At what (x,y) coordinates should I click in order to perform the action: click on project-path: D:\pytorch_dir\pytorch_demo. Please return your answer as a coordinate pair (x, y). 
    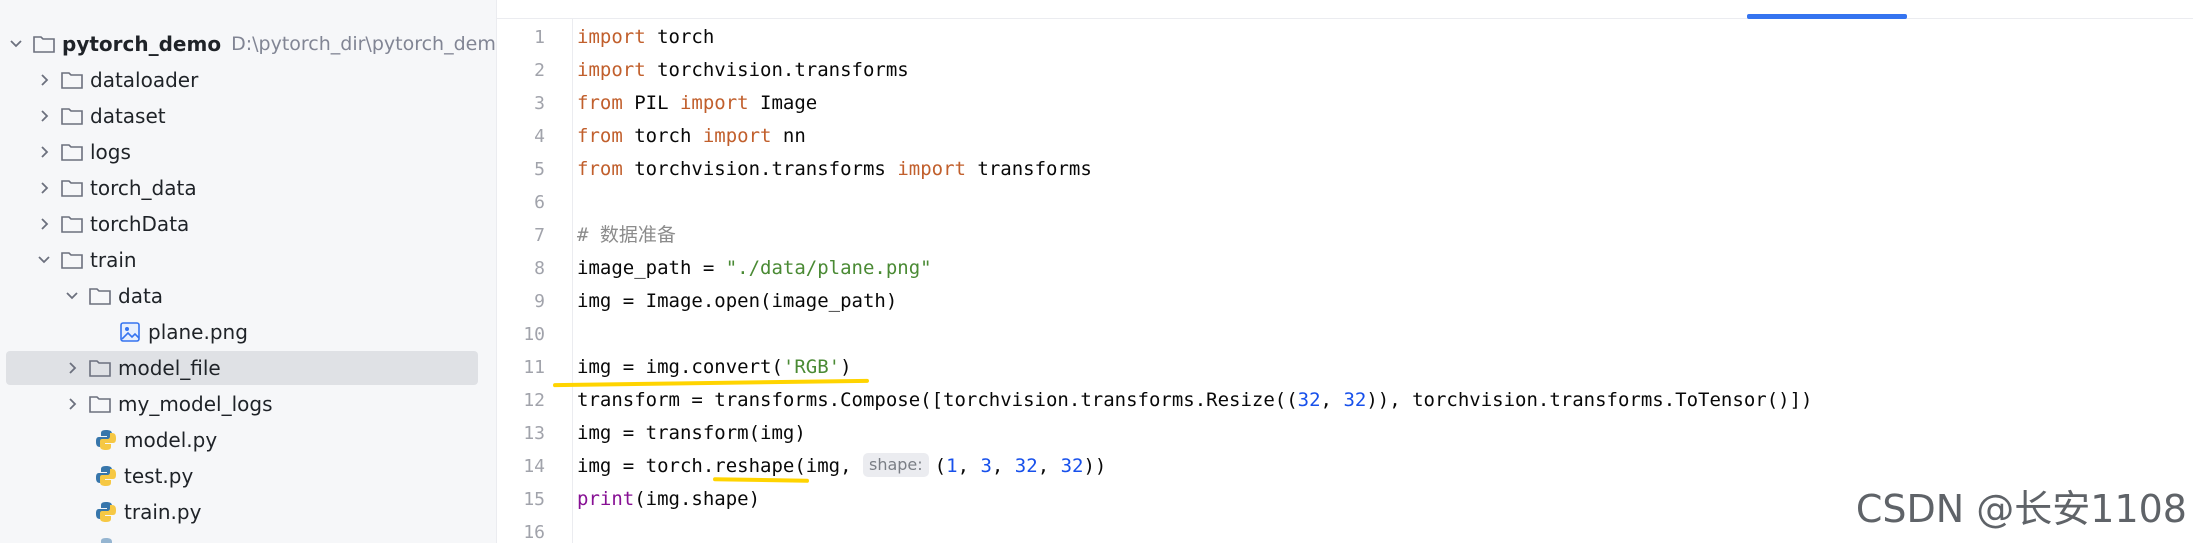
    Looking at the image, I should click on (364, 44).